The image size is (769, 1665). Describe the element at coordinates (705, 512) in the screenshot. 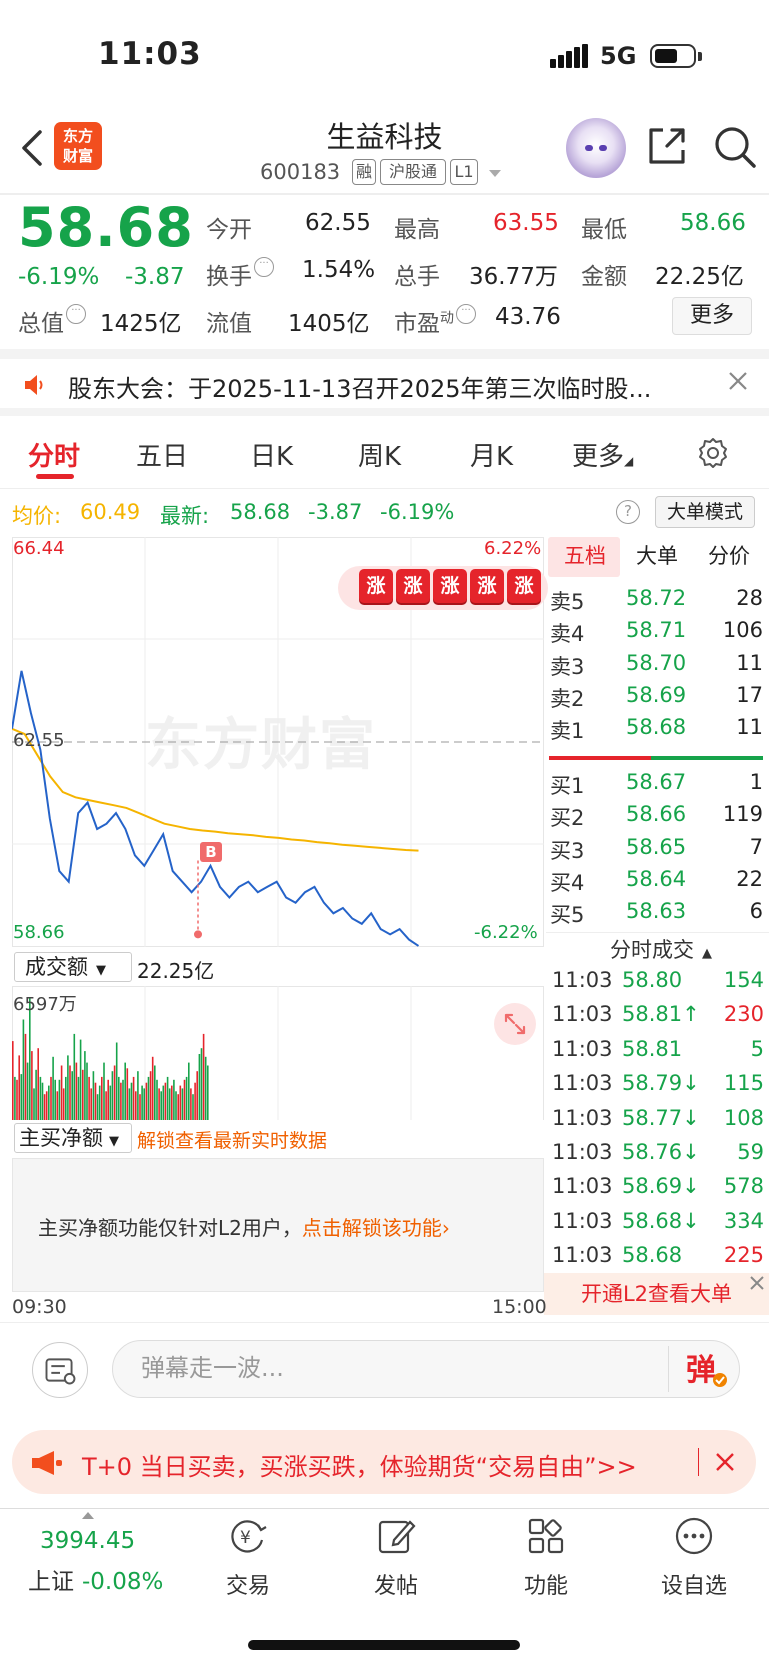

I see `large-order-mode-button: 大单模式` at that location.